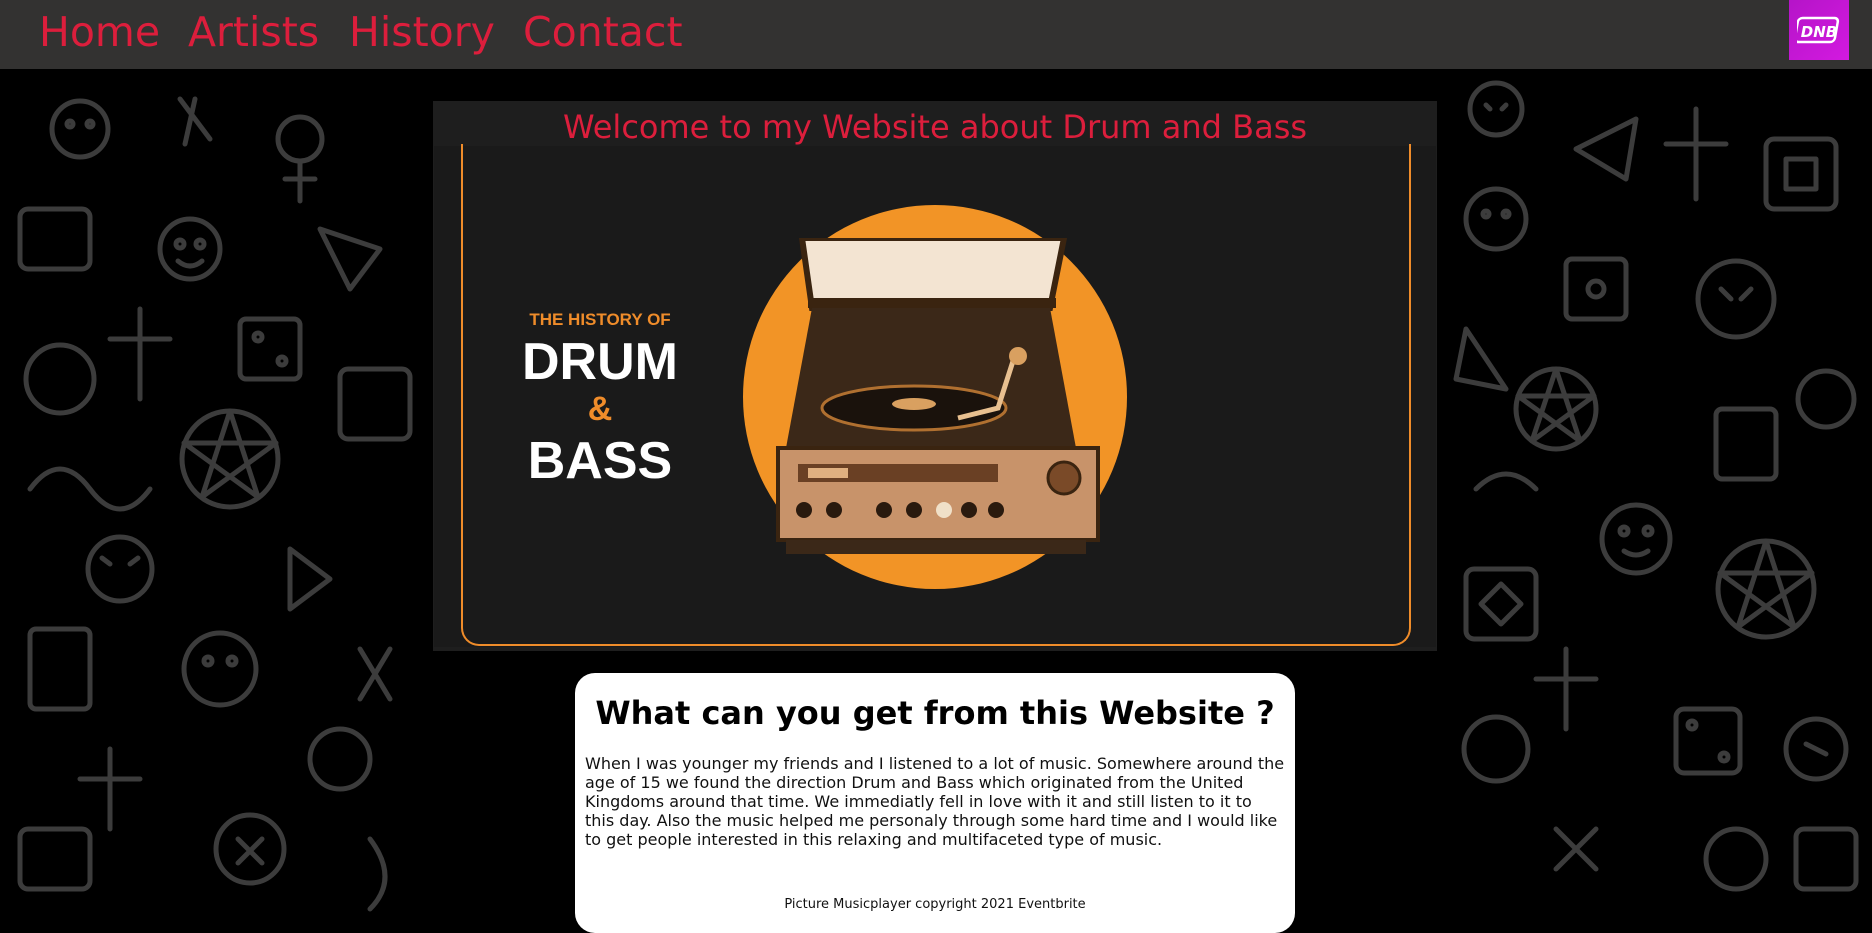 The image size is (1872, 933). I want to click on top-navigation-bar: Home Artists History Contact DNB, so click(936, 34).